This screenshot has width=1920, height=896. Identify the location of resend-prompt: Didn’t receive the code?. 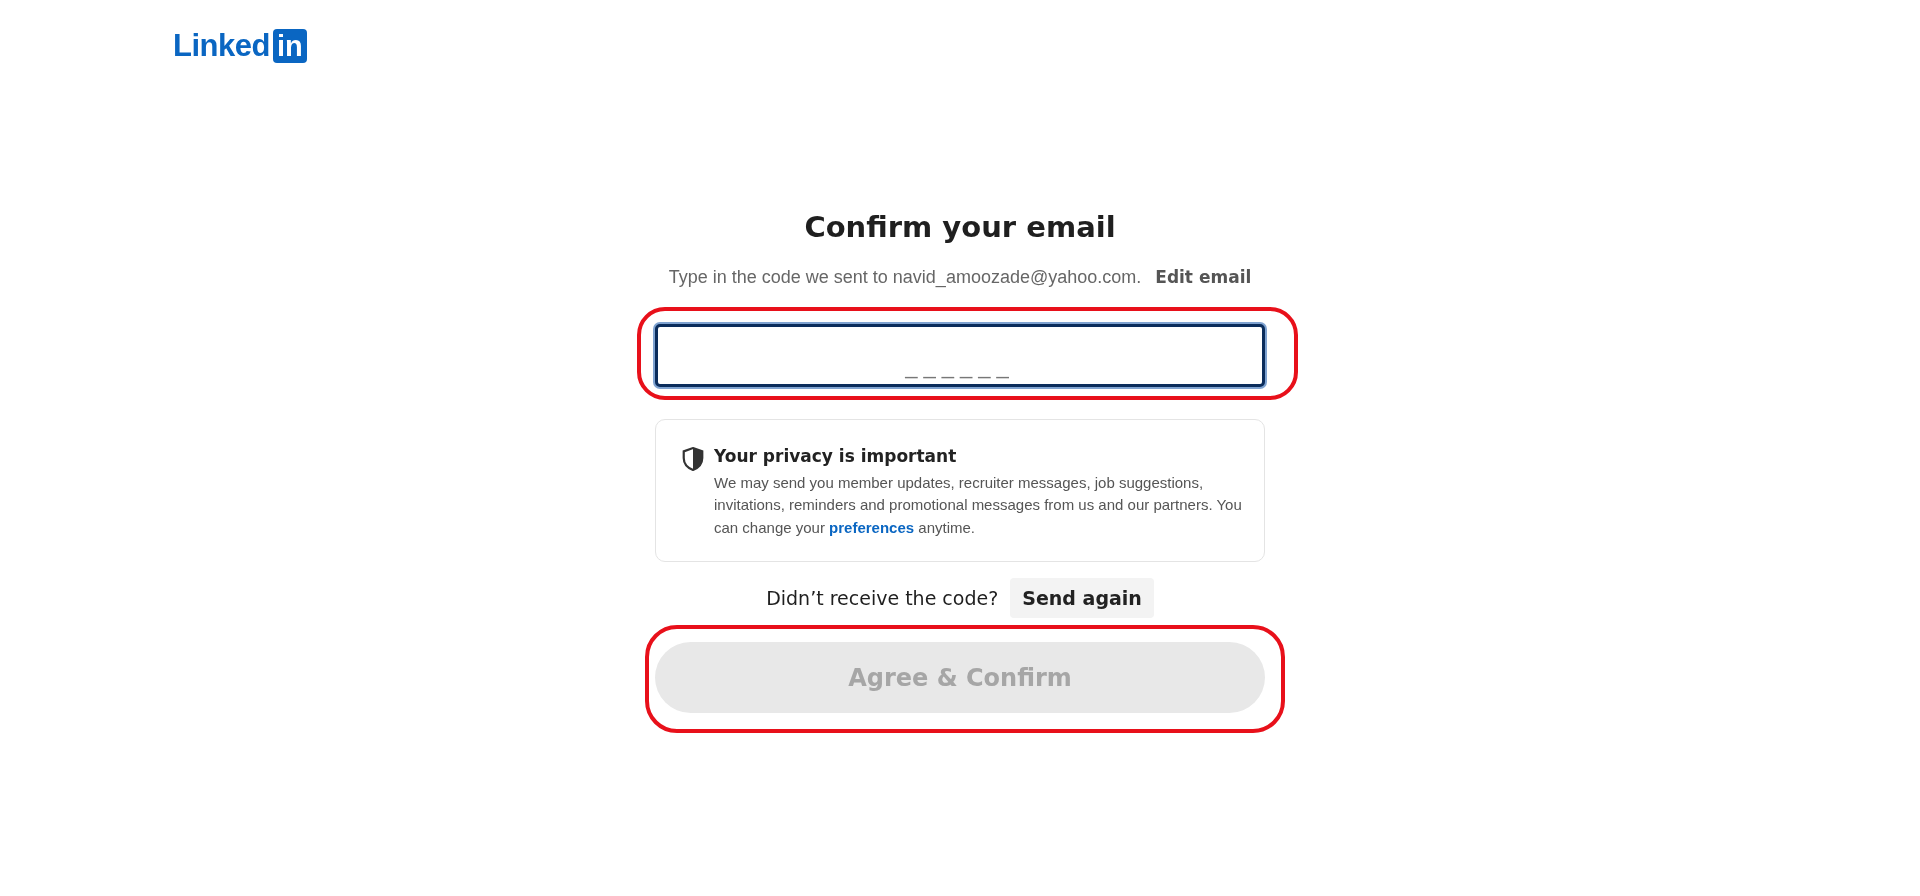
(882, 598).